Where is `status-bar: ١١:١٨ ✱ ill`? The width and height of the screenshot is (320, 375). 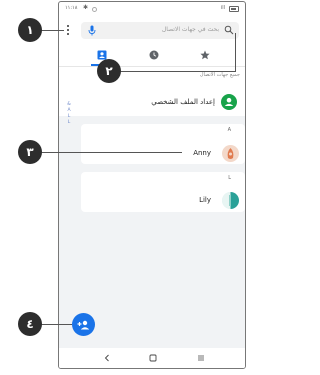
status-bar: ١١:١٨ ✱ ill is located at coordinates (152, 9).